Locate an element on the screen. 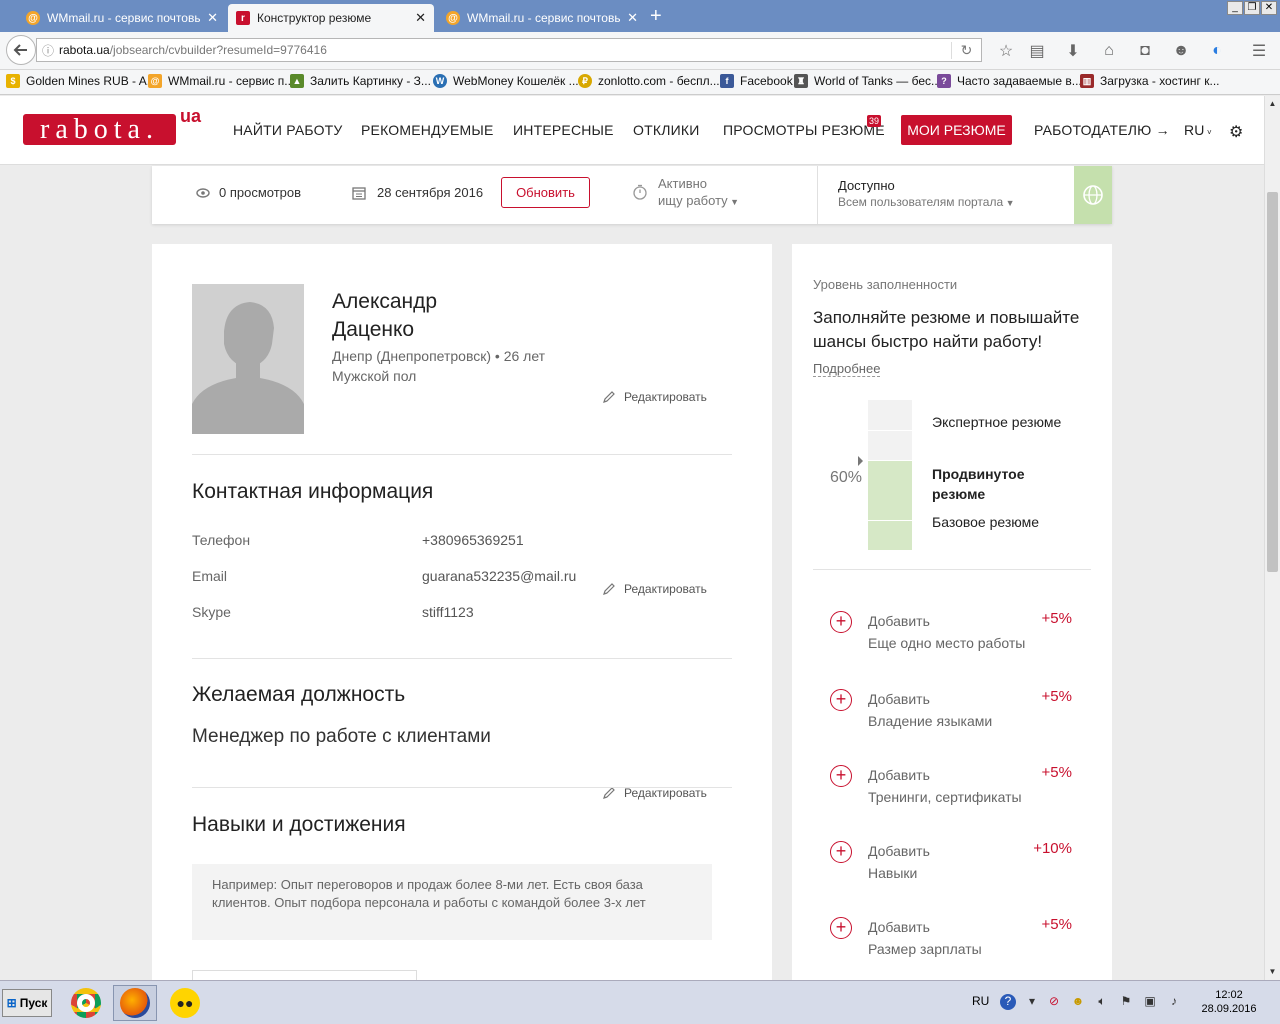 Image resolution: width=1280 pixels, height=1024 pixels. bookmark-favicon-icon: ▥ is located at coordinates (1087, 81).